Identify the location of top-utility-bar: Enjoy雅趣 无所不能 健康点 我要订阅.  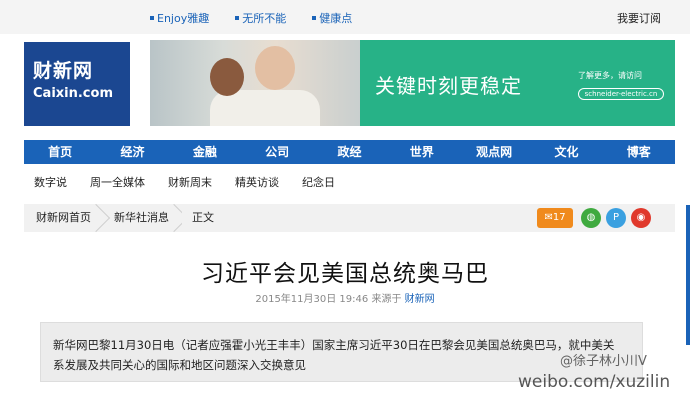
(345, 17).